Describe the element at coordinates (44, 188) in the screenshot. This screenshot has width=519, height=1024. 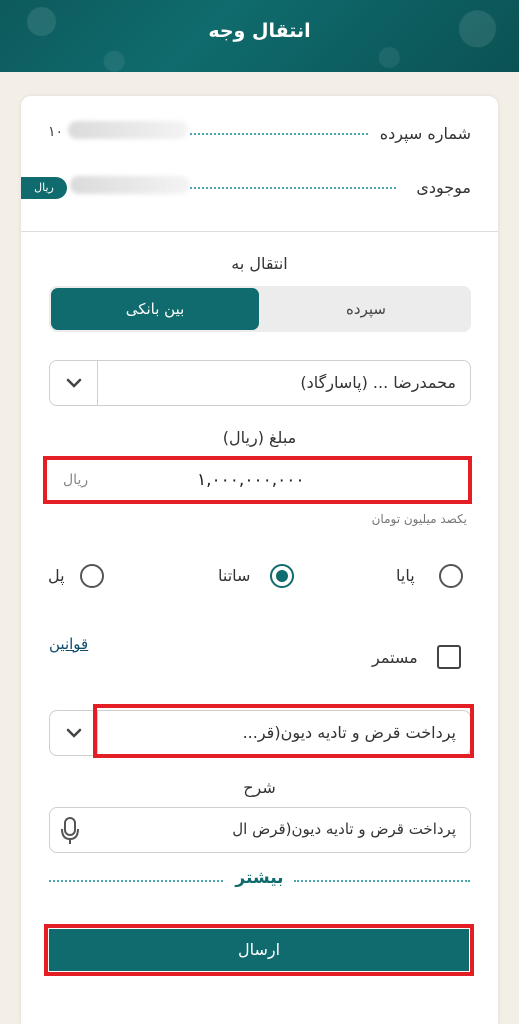
I see `balance-currency-badge: ریال` at that location.